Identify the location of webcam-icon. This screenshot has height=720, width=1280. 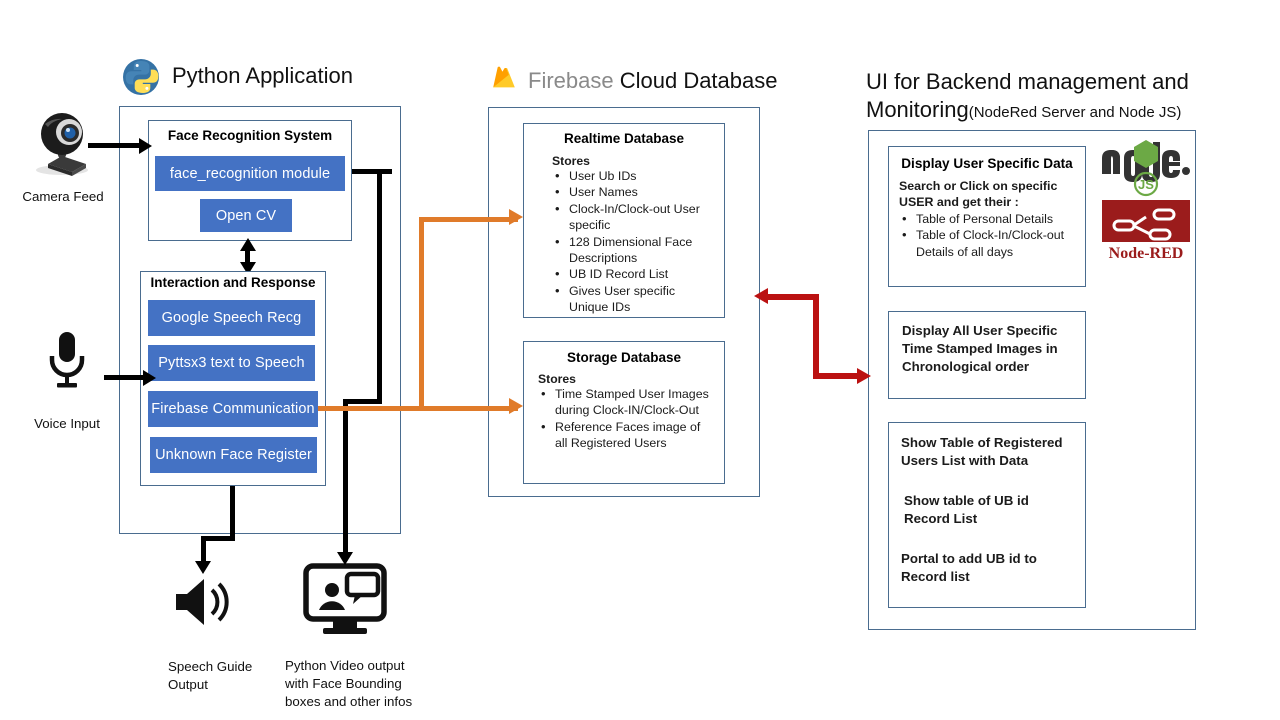
(62, 142).